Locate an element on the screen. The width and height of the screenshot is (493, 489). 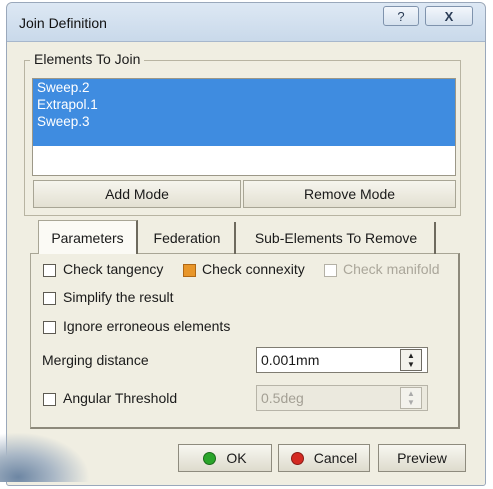
dialog-title: Join Definition is located at coordinates (63, 23).